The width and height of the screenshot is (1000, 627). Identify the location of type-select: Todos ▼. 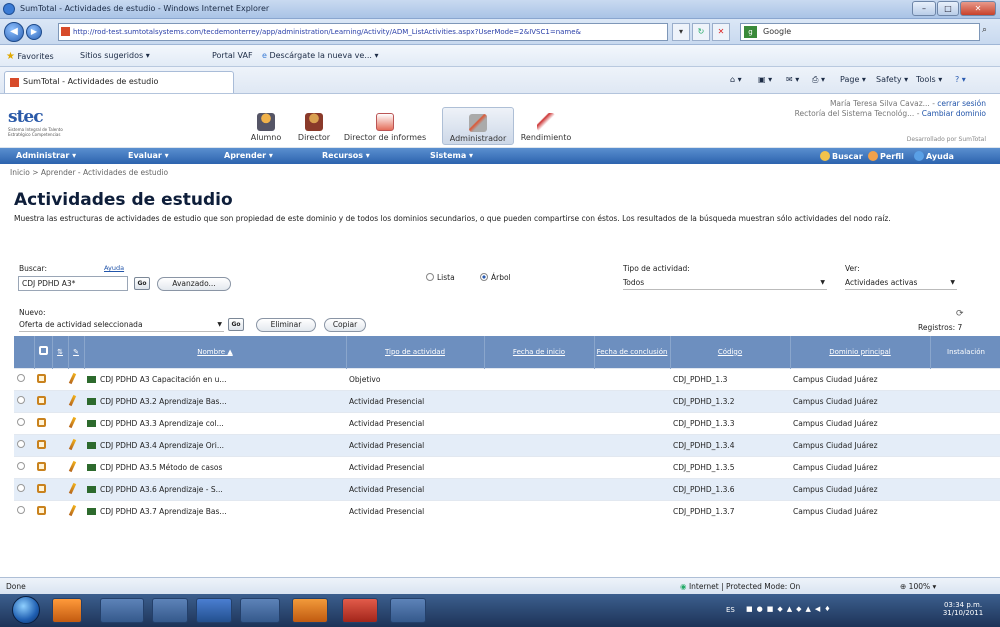
(725, 283).